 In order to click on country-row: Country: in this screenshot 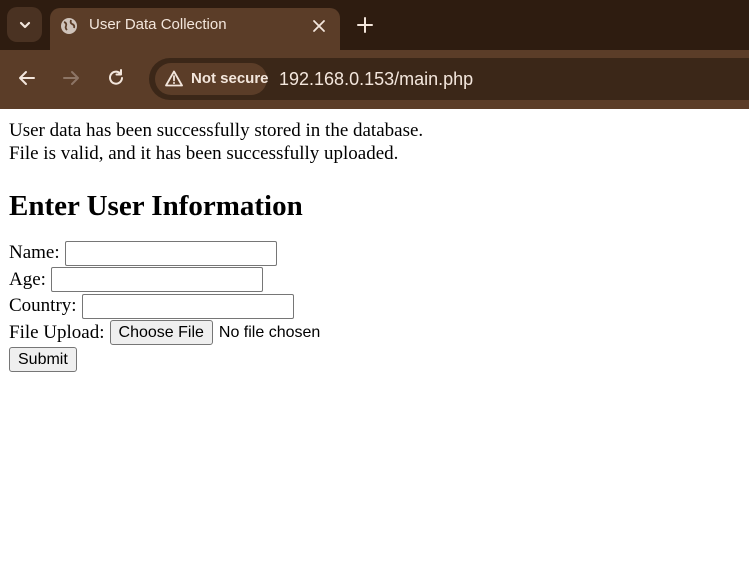, I will do `click(374, 306)`.